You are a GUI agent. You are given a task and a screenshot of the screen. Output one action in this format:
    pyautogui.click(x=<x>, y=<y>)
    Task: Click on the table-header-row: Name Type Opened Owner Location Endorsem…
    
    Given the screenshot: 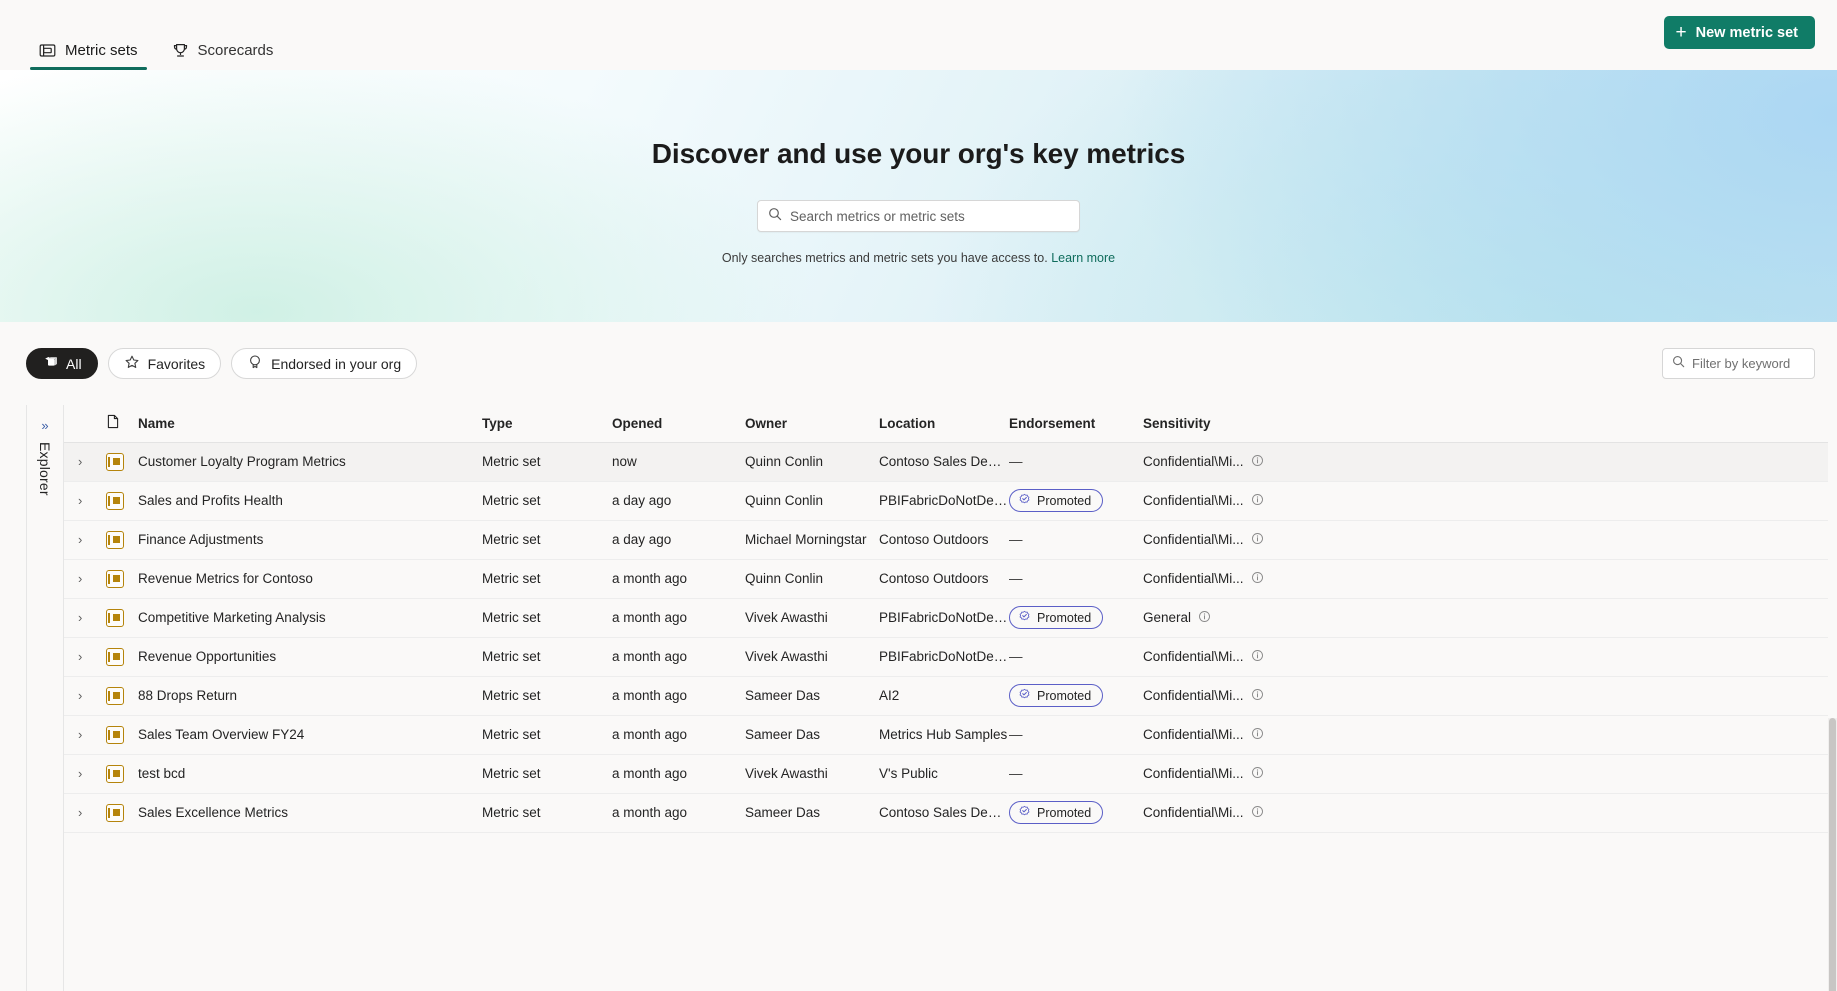 What is the action you would take?
    pyautogui.click(x=946, y=424)
    